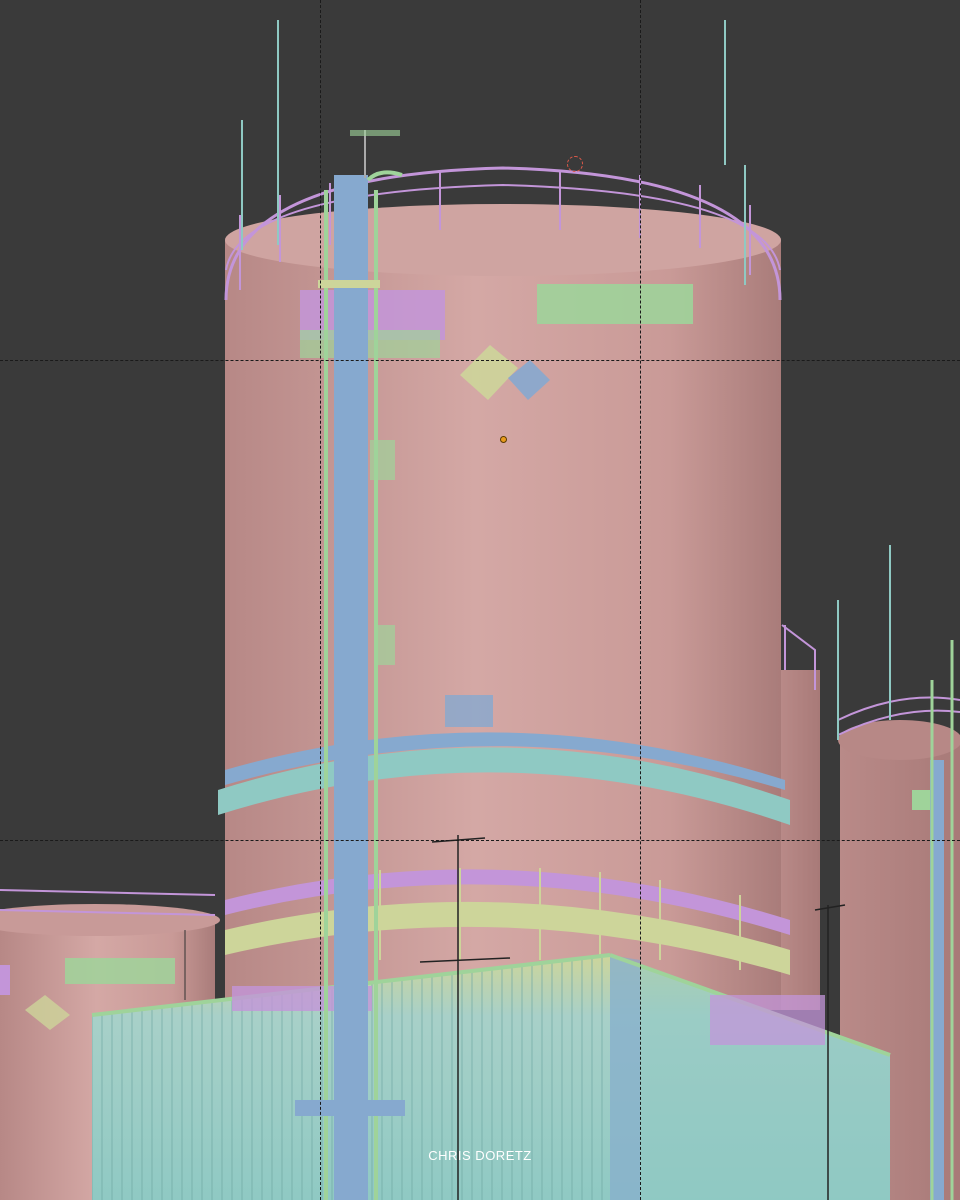 This screenshot has width=960, height=1200. What do you see at coordinates (575, 164) in the screenshot?
I see `pivot-marker-icon` at bounding box center [575, 164].